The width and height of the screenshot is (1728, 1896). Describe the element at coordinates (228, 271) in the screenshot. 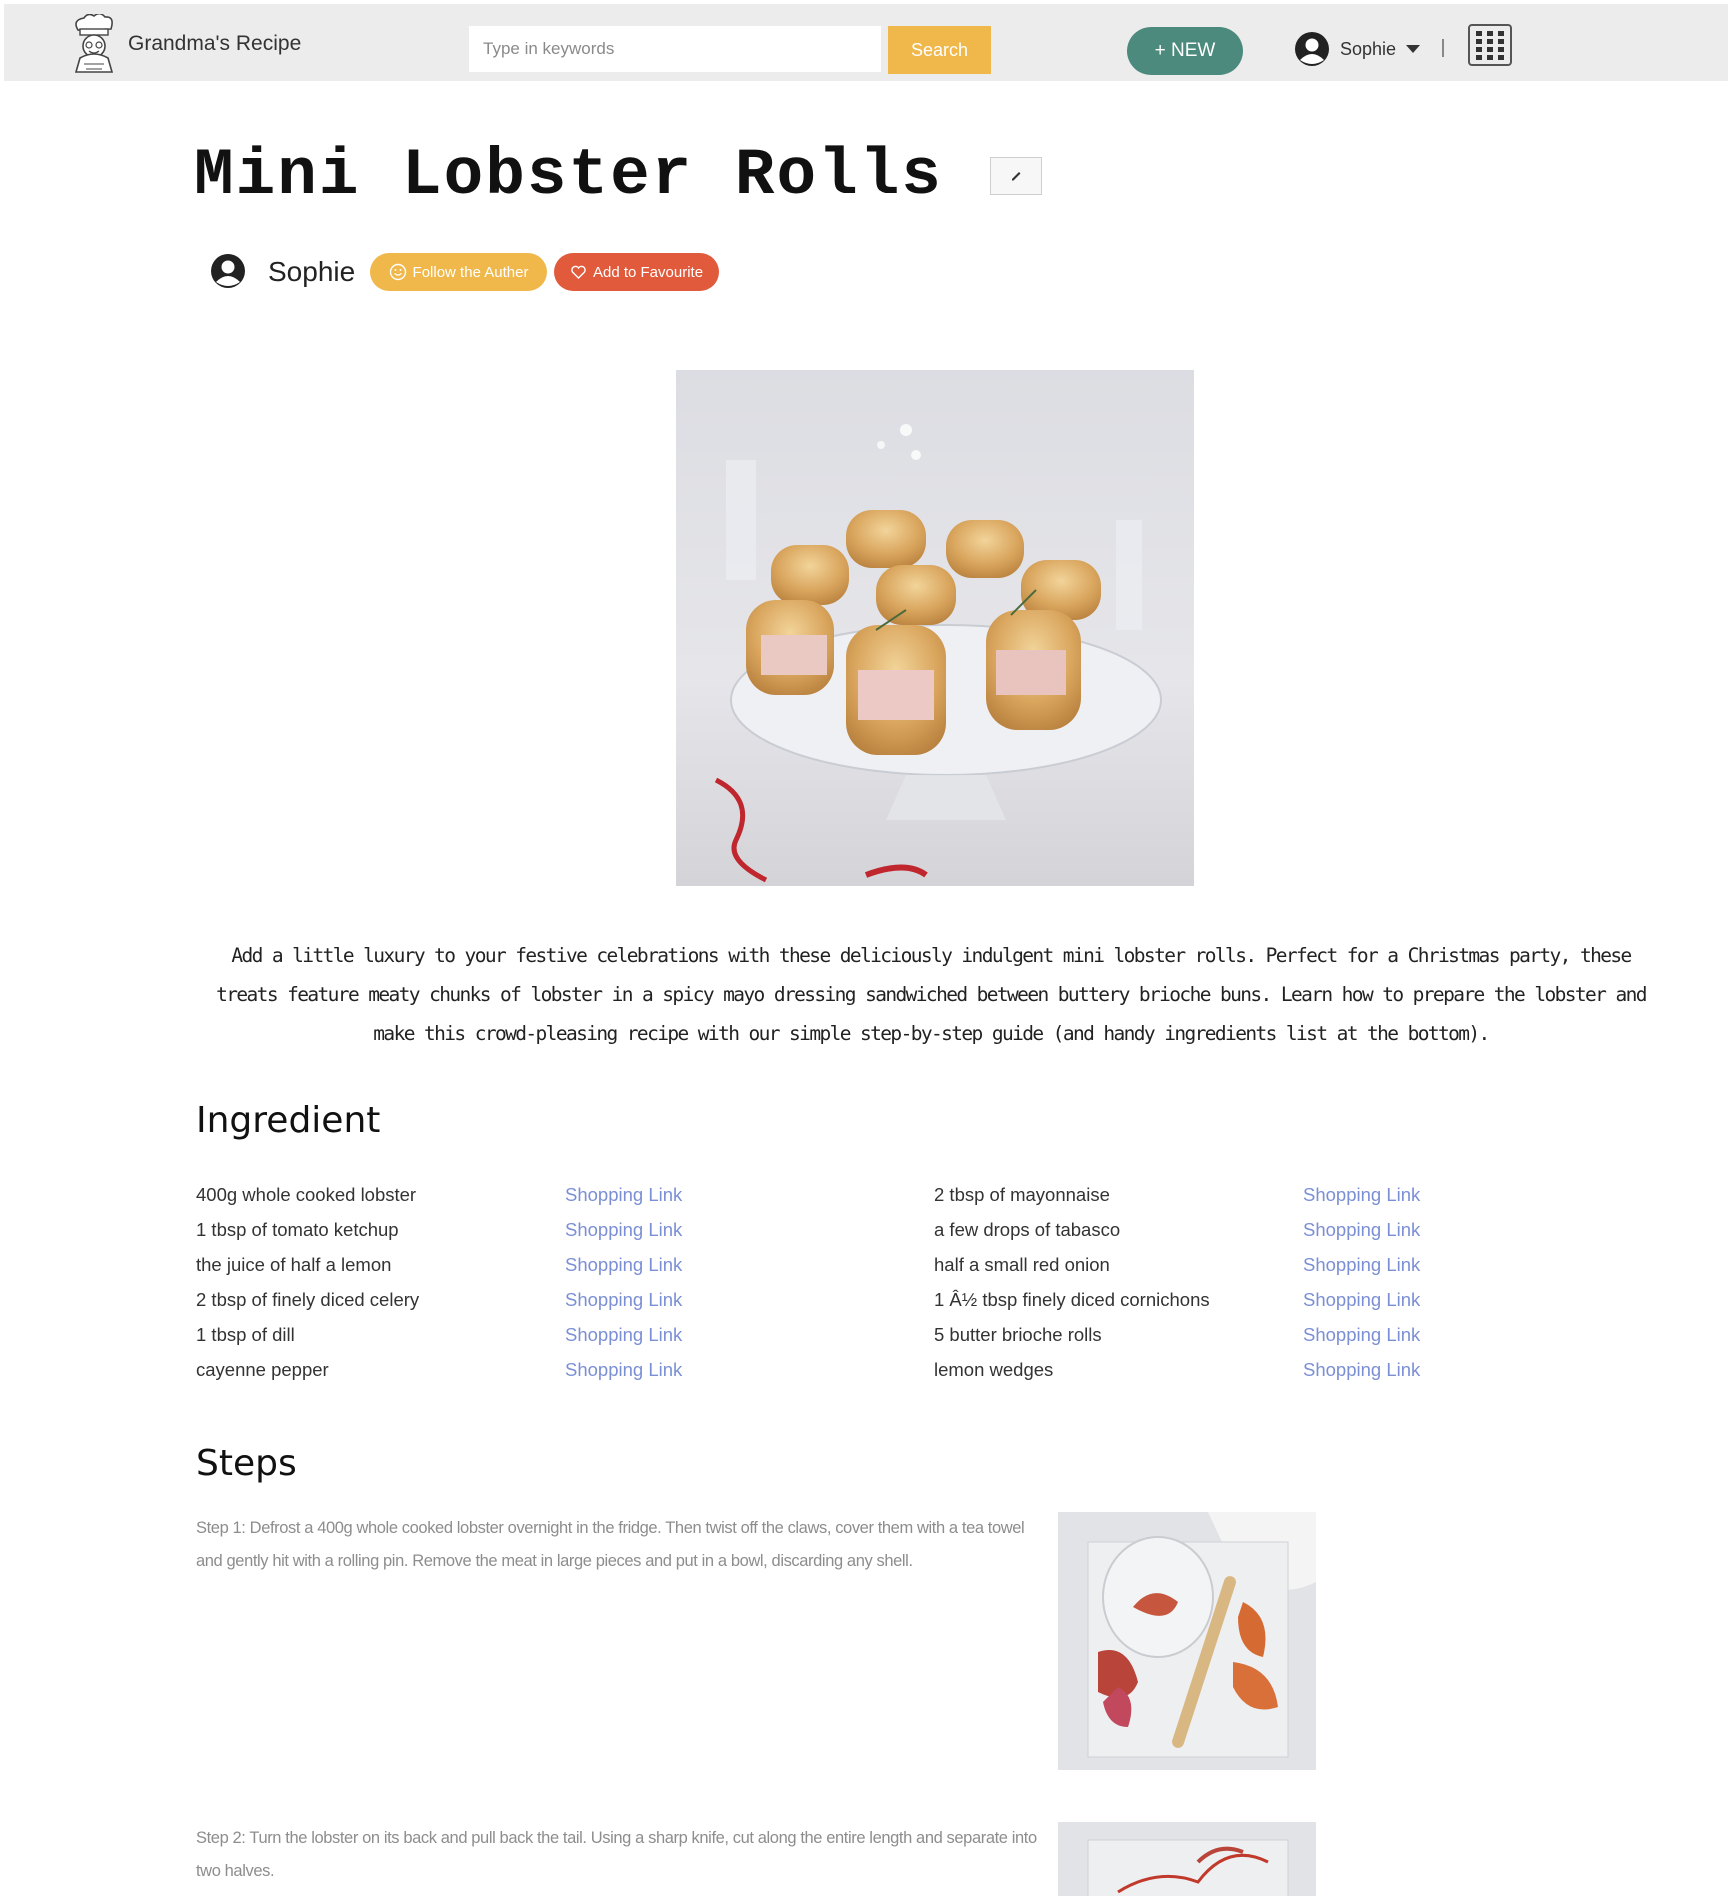

I see `author-avatar-icon` at that location.